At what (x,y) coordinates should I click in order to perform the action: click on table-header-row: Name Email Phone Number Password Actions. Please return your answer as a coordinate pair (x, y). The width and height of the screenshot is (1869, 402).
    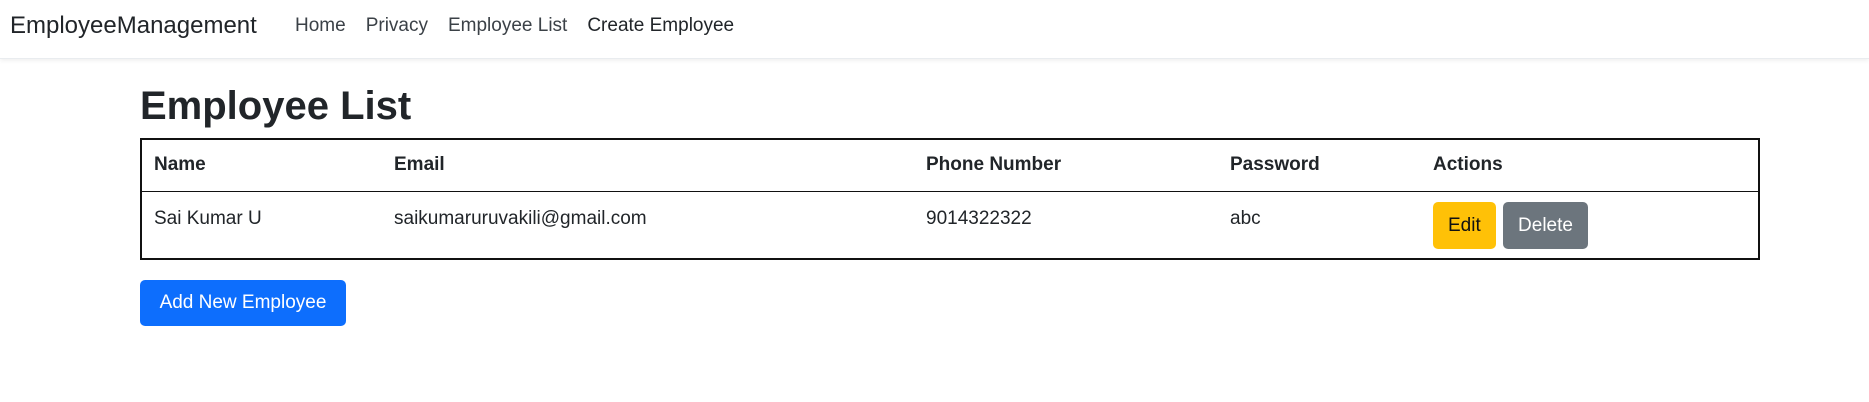
    Looking at the image, I should click on (950, 166).